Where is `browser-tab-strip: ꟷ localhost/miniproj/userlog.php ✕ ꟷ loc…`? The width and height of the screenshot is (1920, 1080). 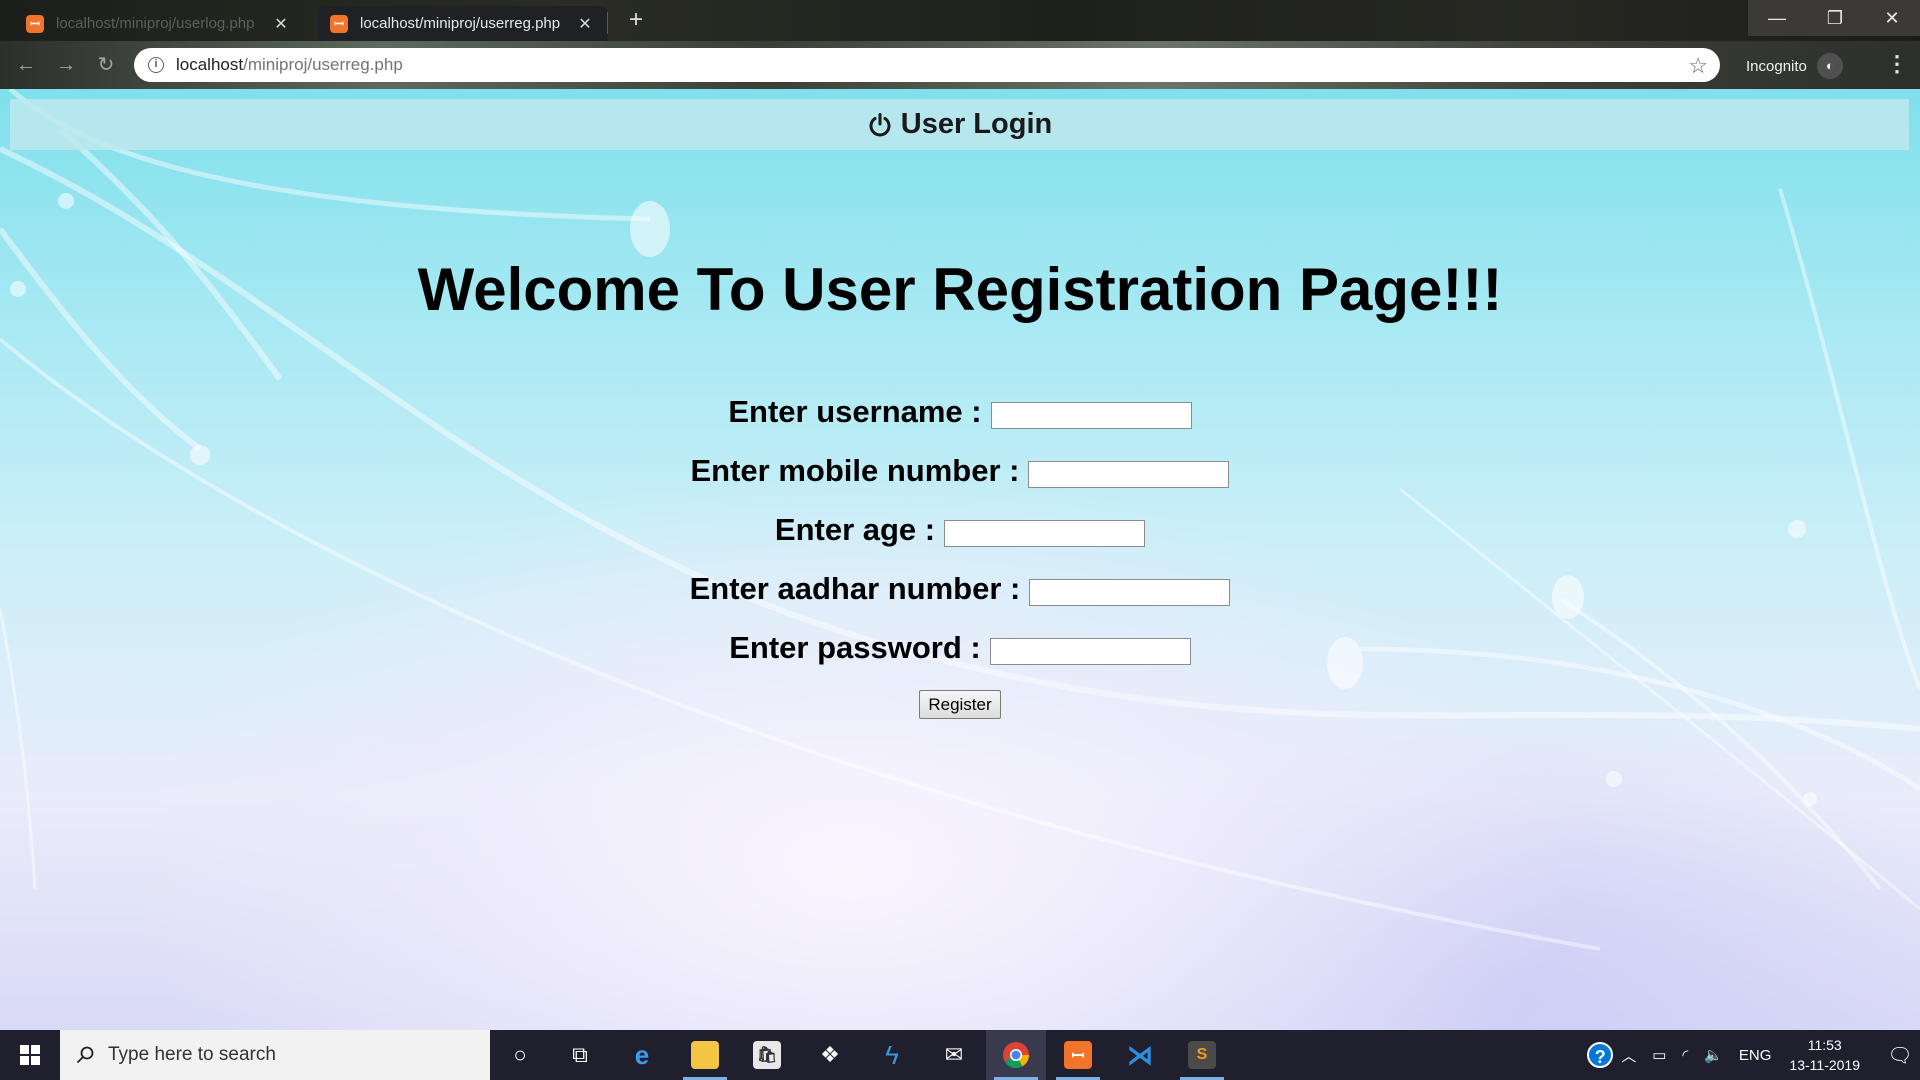
browser-tab-strip: ꟷ localhost/miniproj/userlog.php ✕ ꟷ loc… is located at coordinates (960, 20).